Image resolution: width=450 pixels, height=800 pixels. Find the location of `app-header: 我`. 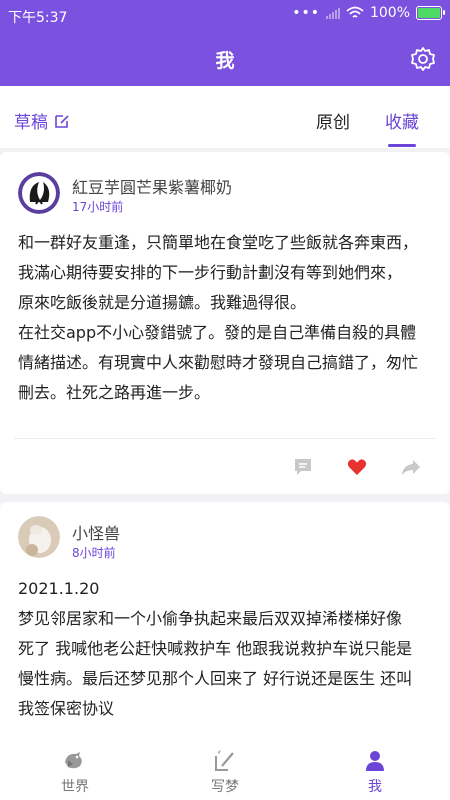

app-header: 我 is located at coordinates (225, 59).